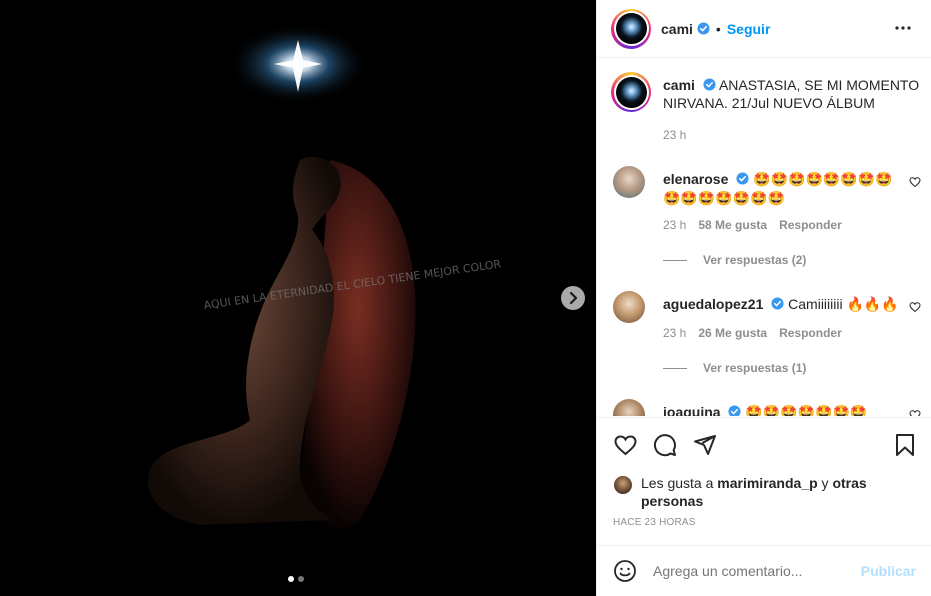 Image resolution: width=931 pixels, height=596 pixels. I want to click on carousel-next-button, so click(573, 298).